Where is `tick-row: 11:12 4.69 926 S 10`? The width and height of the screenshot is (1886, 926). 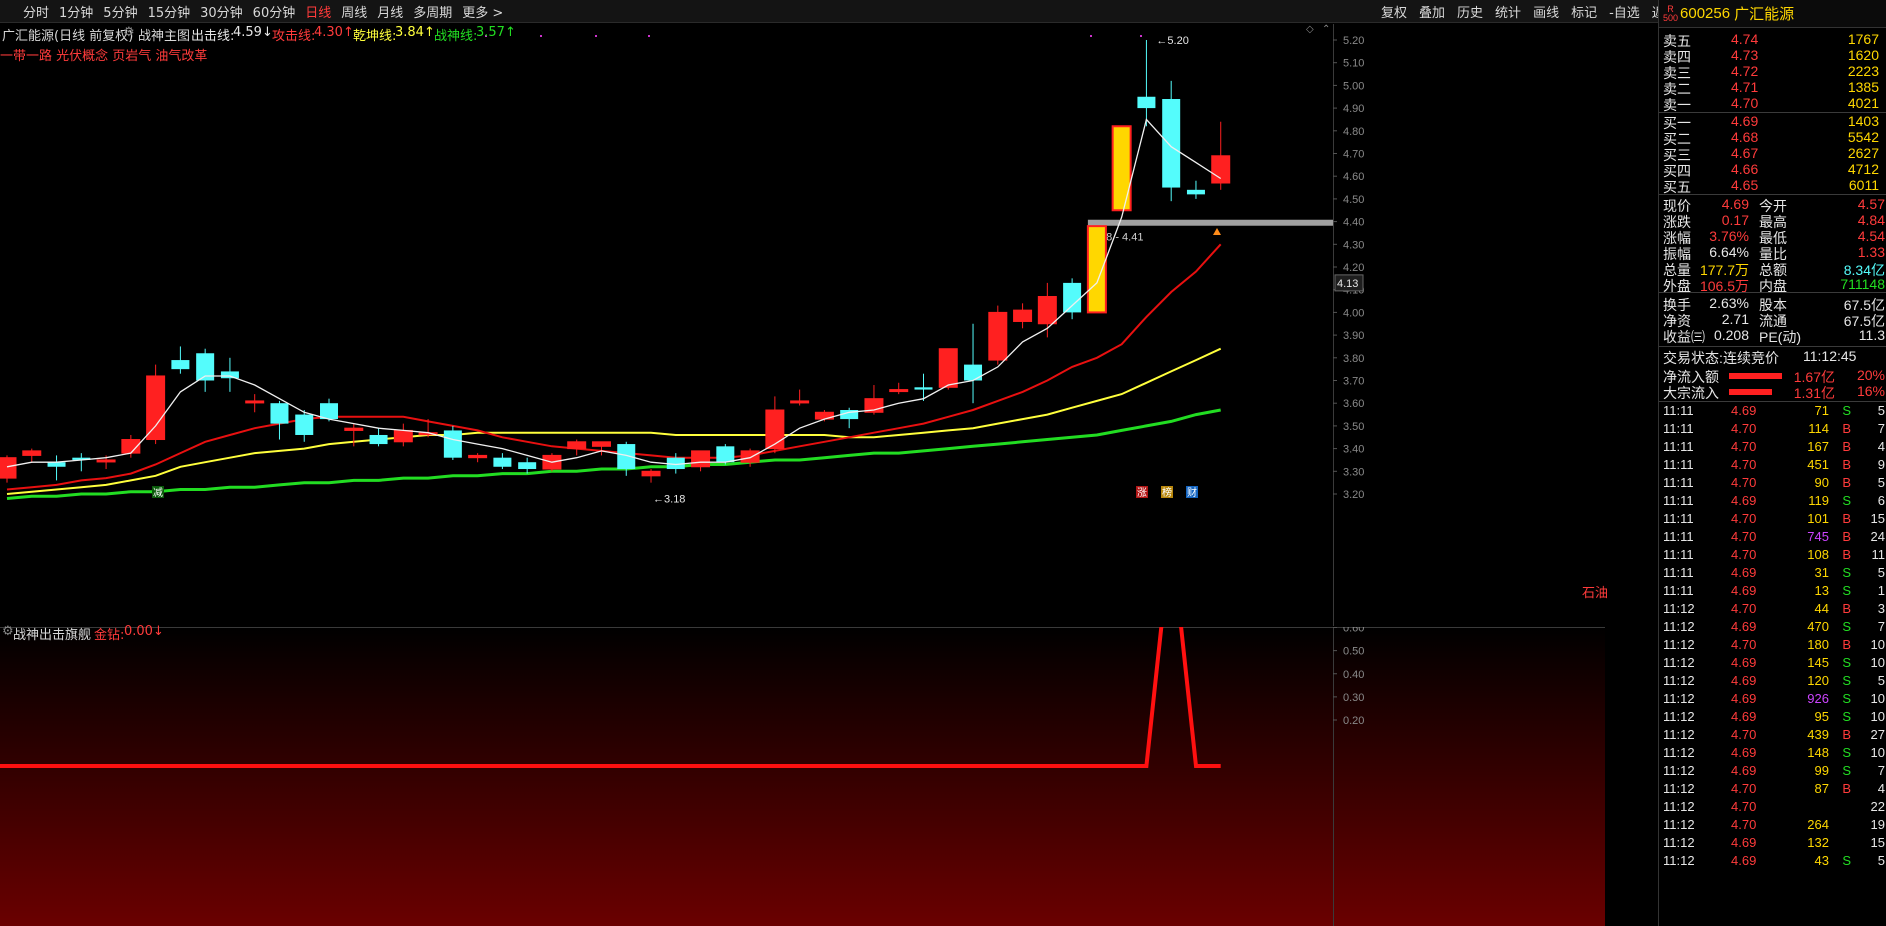
tick-row: 11:12 4.69 926 S 10 is located at coordinates (1772, 700).